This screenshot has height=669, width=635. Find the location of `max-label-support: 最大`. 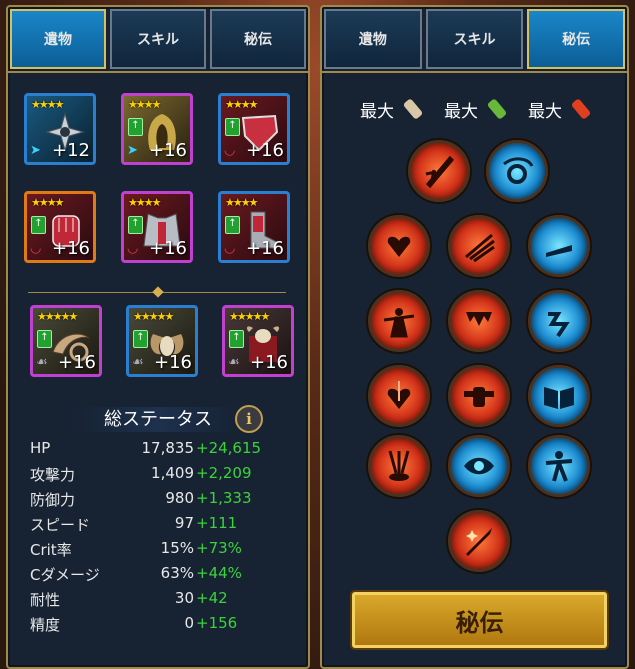

max-label-support: 最大 is located at coordinates (545, 112).